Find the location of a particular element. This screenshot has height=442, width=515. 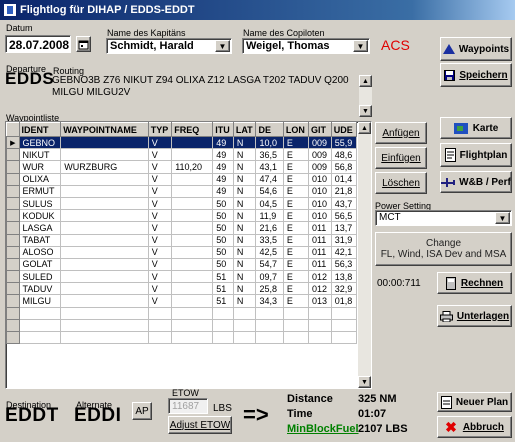

table-cell: 012 is located at coordinates (319, 289).